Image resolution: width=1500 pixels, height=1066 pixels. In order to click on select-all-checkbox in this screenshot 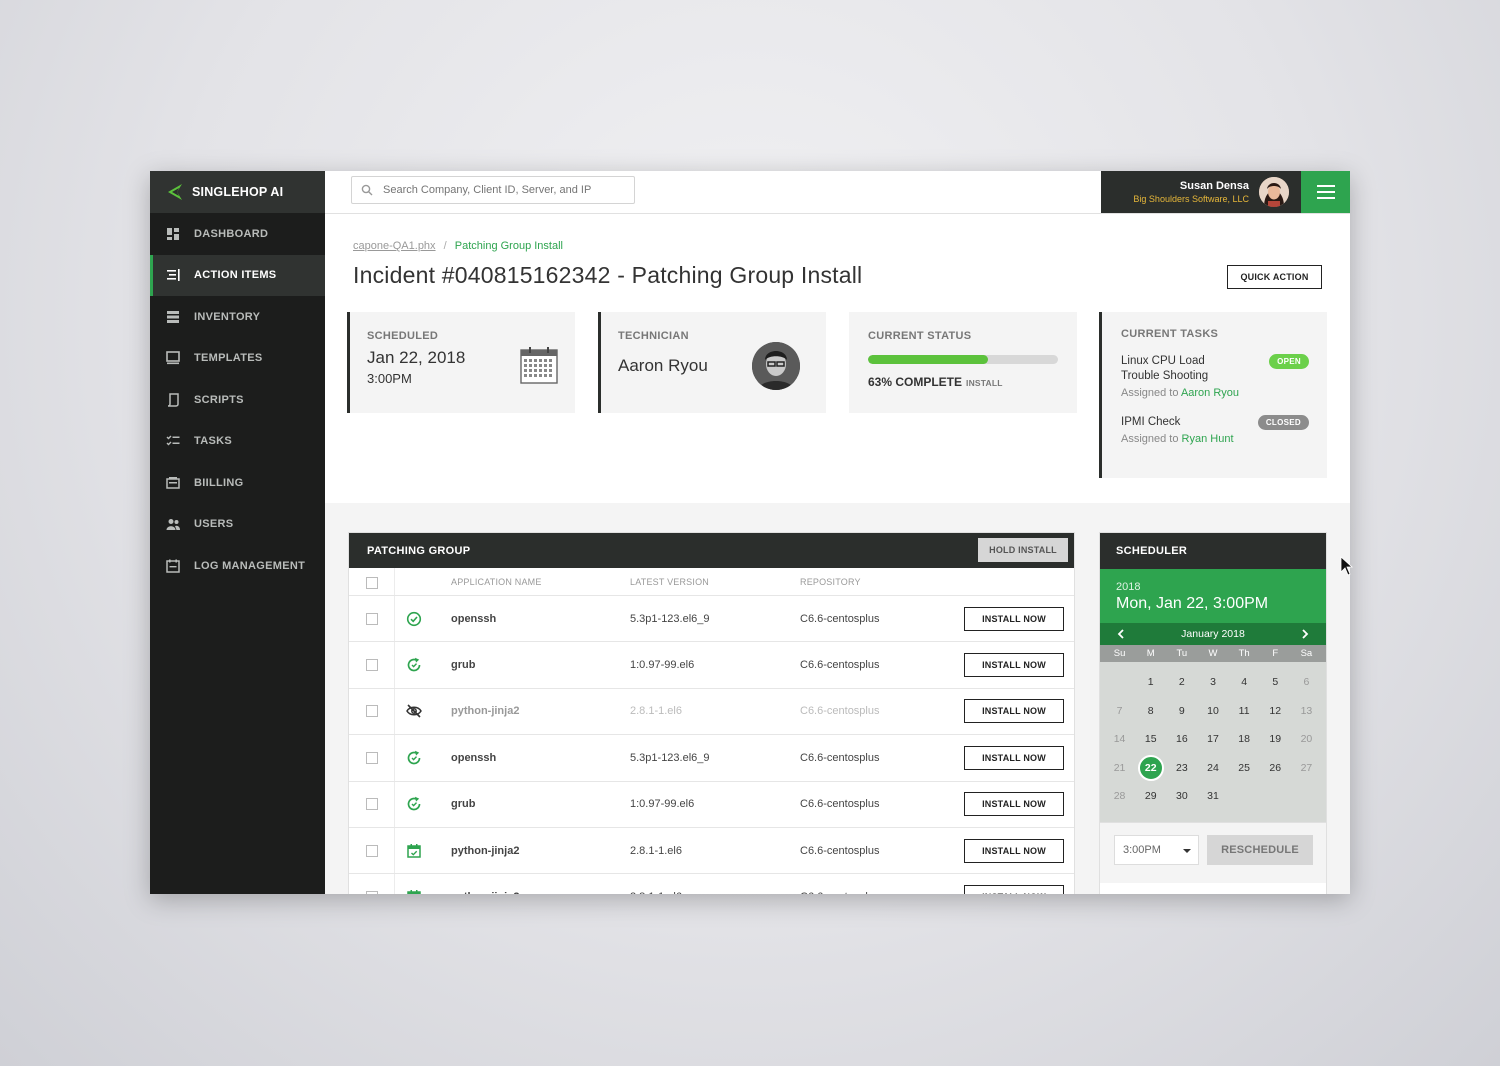, I will do `click(372, 583)`.